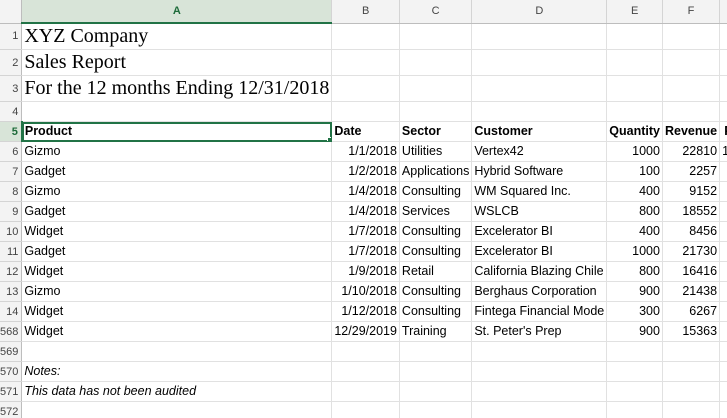 The image size is (727, 418). Describe the element at coordinates (539, 131) in the screenshot. I see `cell-d-row5: Customer` at that location.